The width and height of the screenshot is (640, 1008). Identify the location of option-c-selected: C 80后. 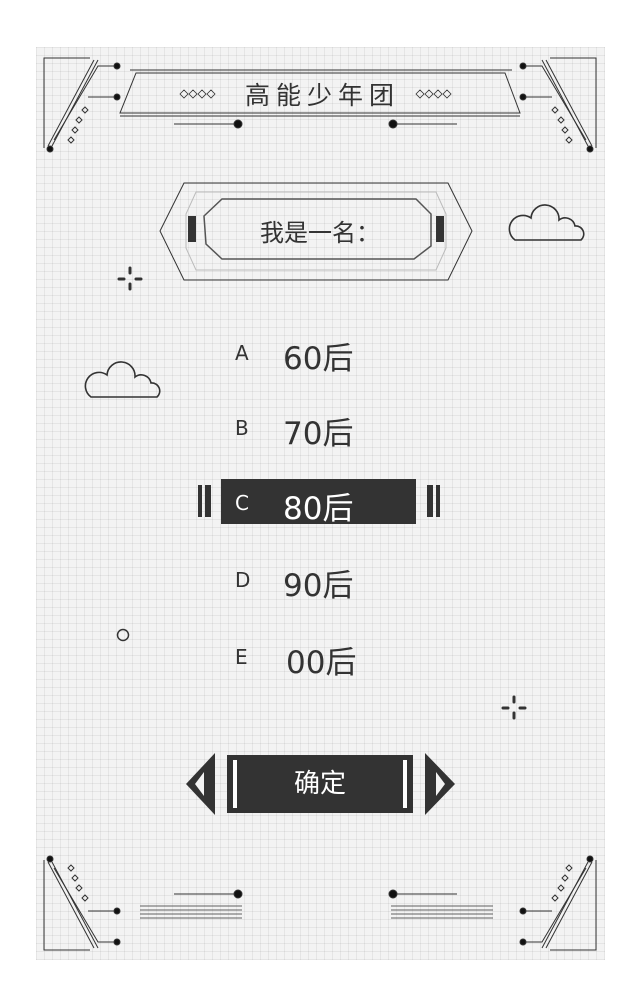
(318, 503).